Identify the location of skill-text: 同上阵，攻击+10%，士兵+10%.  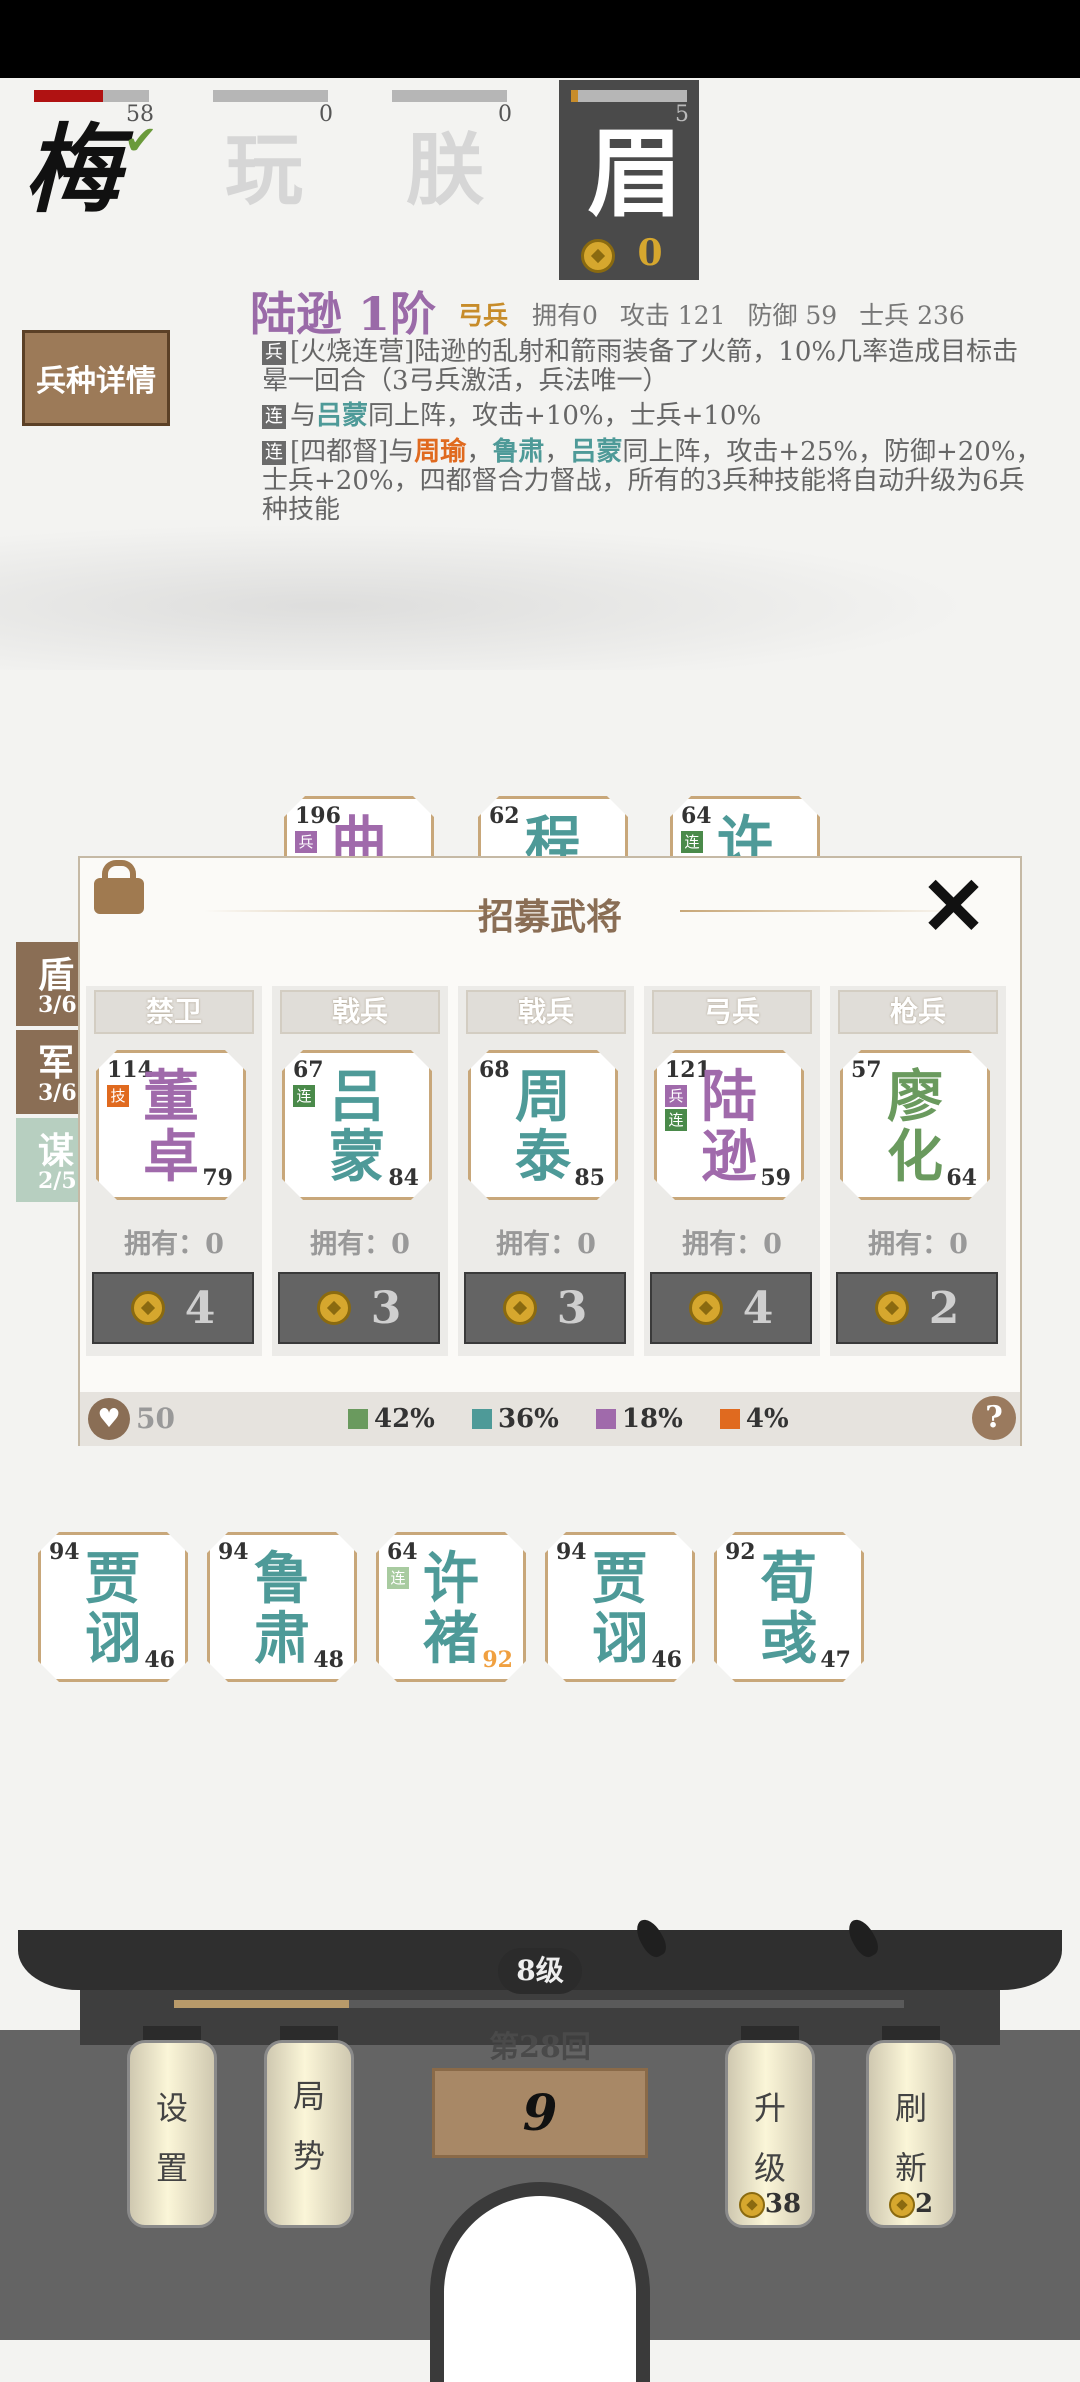
(565, 416).